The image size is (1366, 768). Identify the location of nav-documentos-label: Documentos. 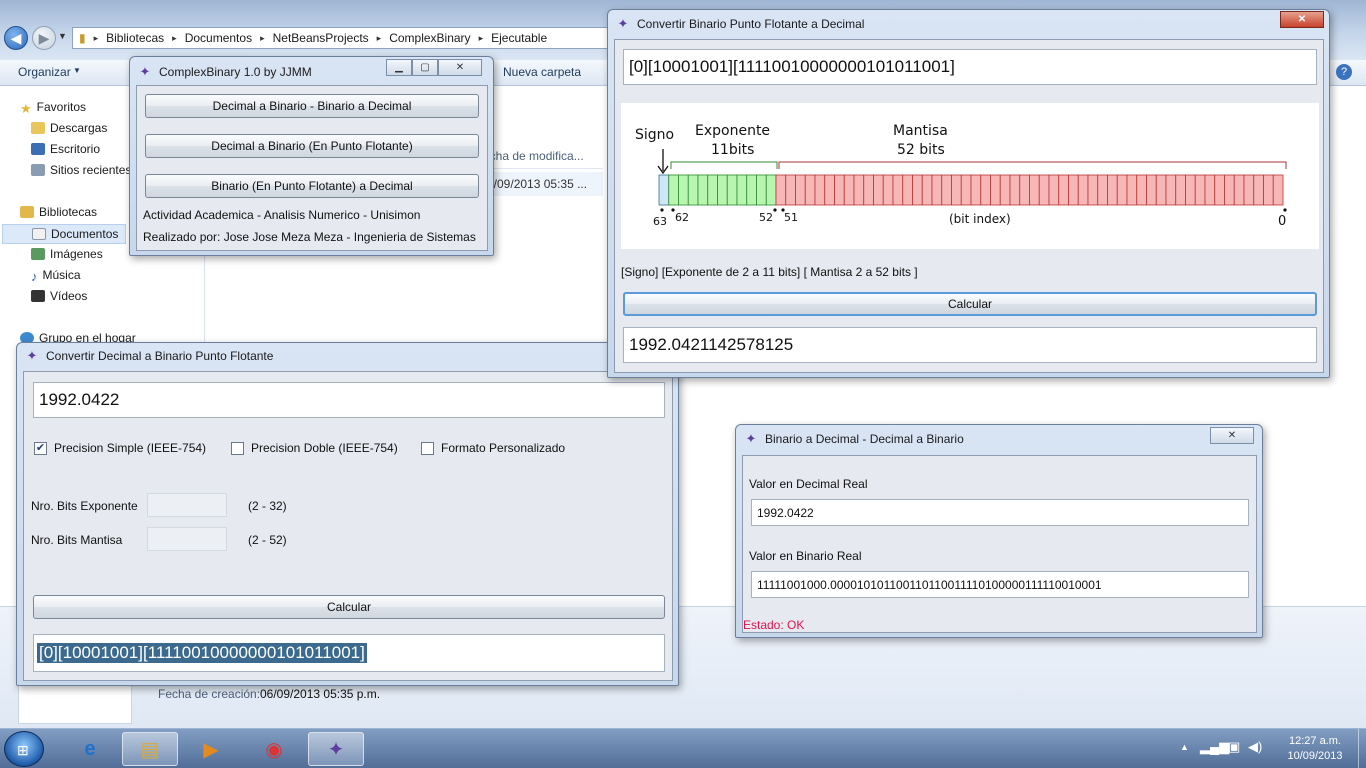
(85, 234).